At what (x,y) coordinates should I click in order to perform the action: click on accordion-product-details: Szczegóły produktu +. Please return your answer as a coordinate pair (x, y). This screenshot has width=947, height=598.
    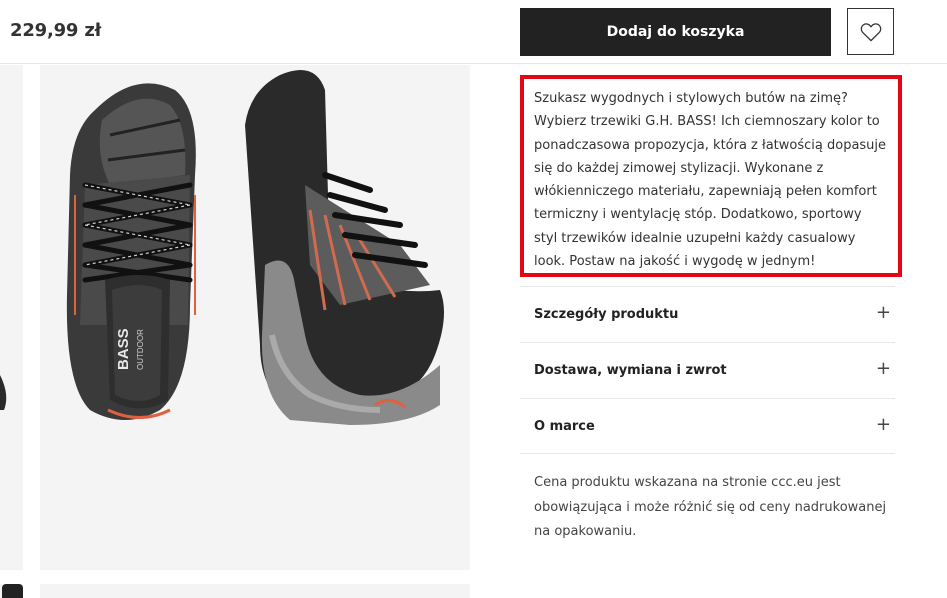
    Looking at the image, I should click on (707, 314).